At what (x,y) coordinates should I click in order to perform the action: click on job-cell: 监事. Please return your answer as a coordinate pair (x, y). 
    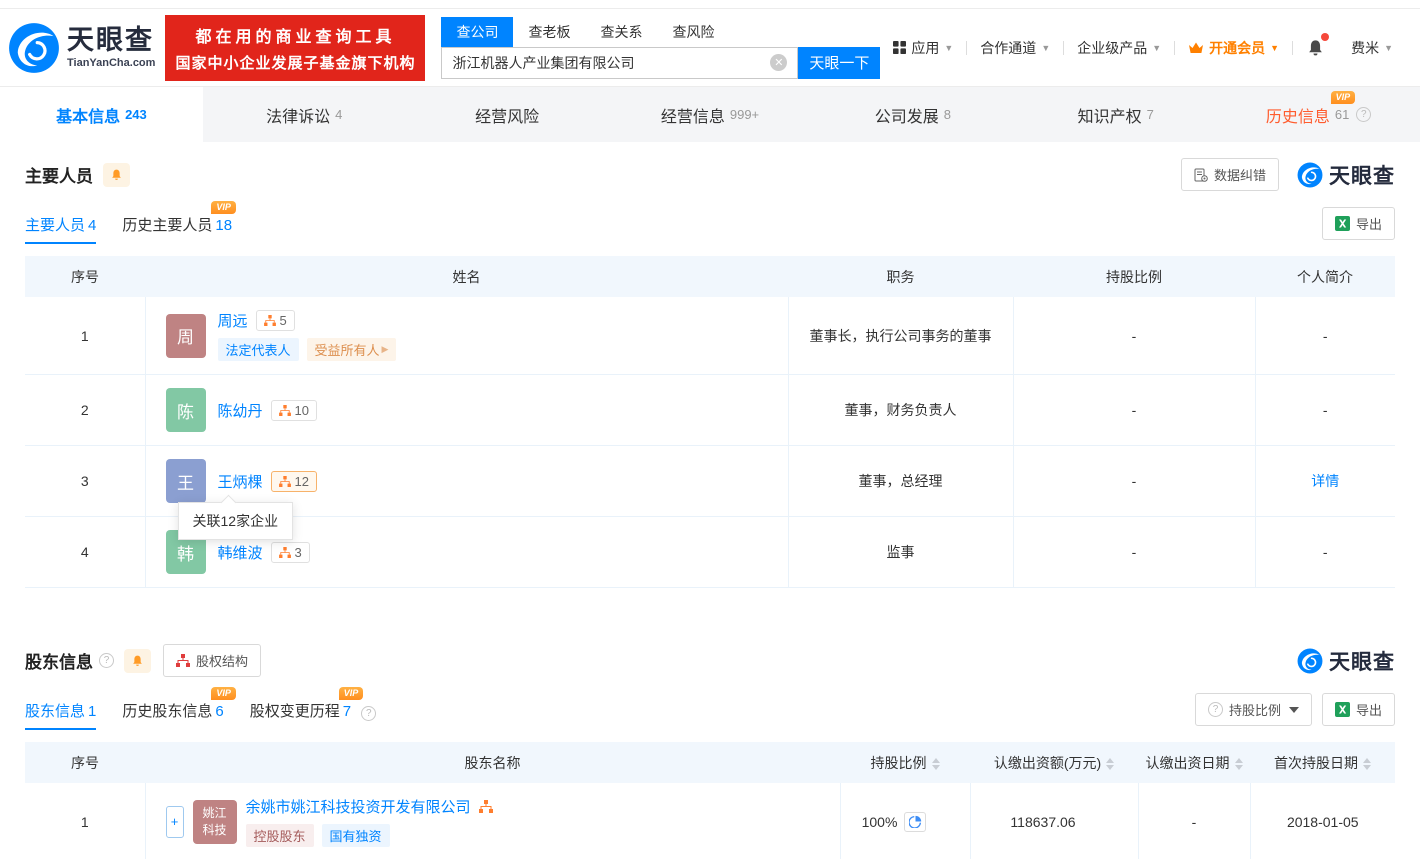
    Looking at the image, I should click on (901, 552).